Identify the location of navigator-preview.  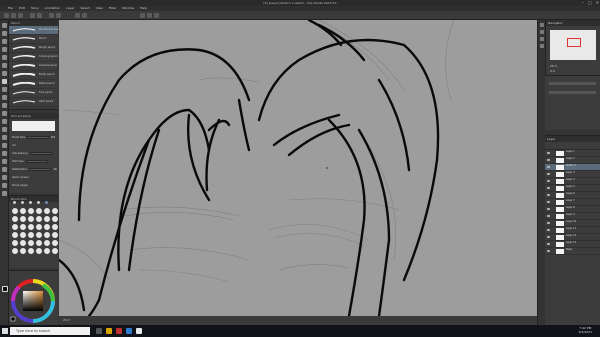
(573, 45).